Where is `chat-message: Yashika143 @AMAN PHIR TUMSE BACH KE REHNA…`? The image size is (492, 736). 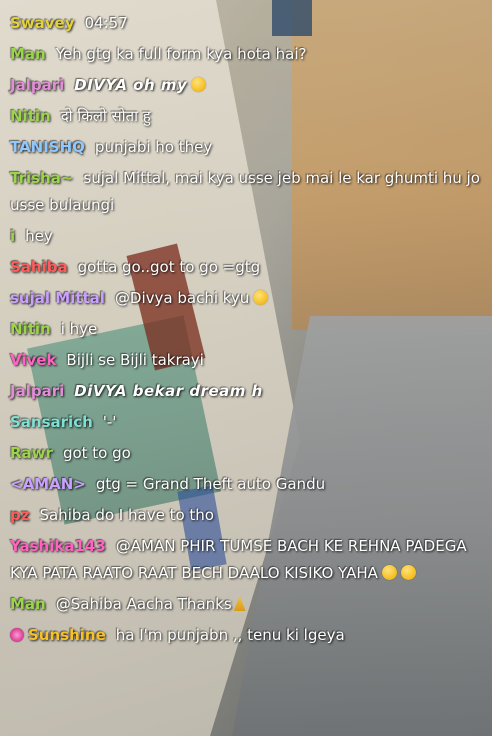
chat-message: Yashika143 @AMAN PHIR TUMSE BACH KE REHNA… is located at coordinates (246, 560).